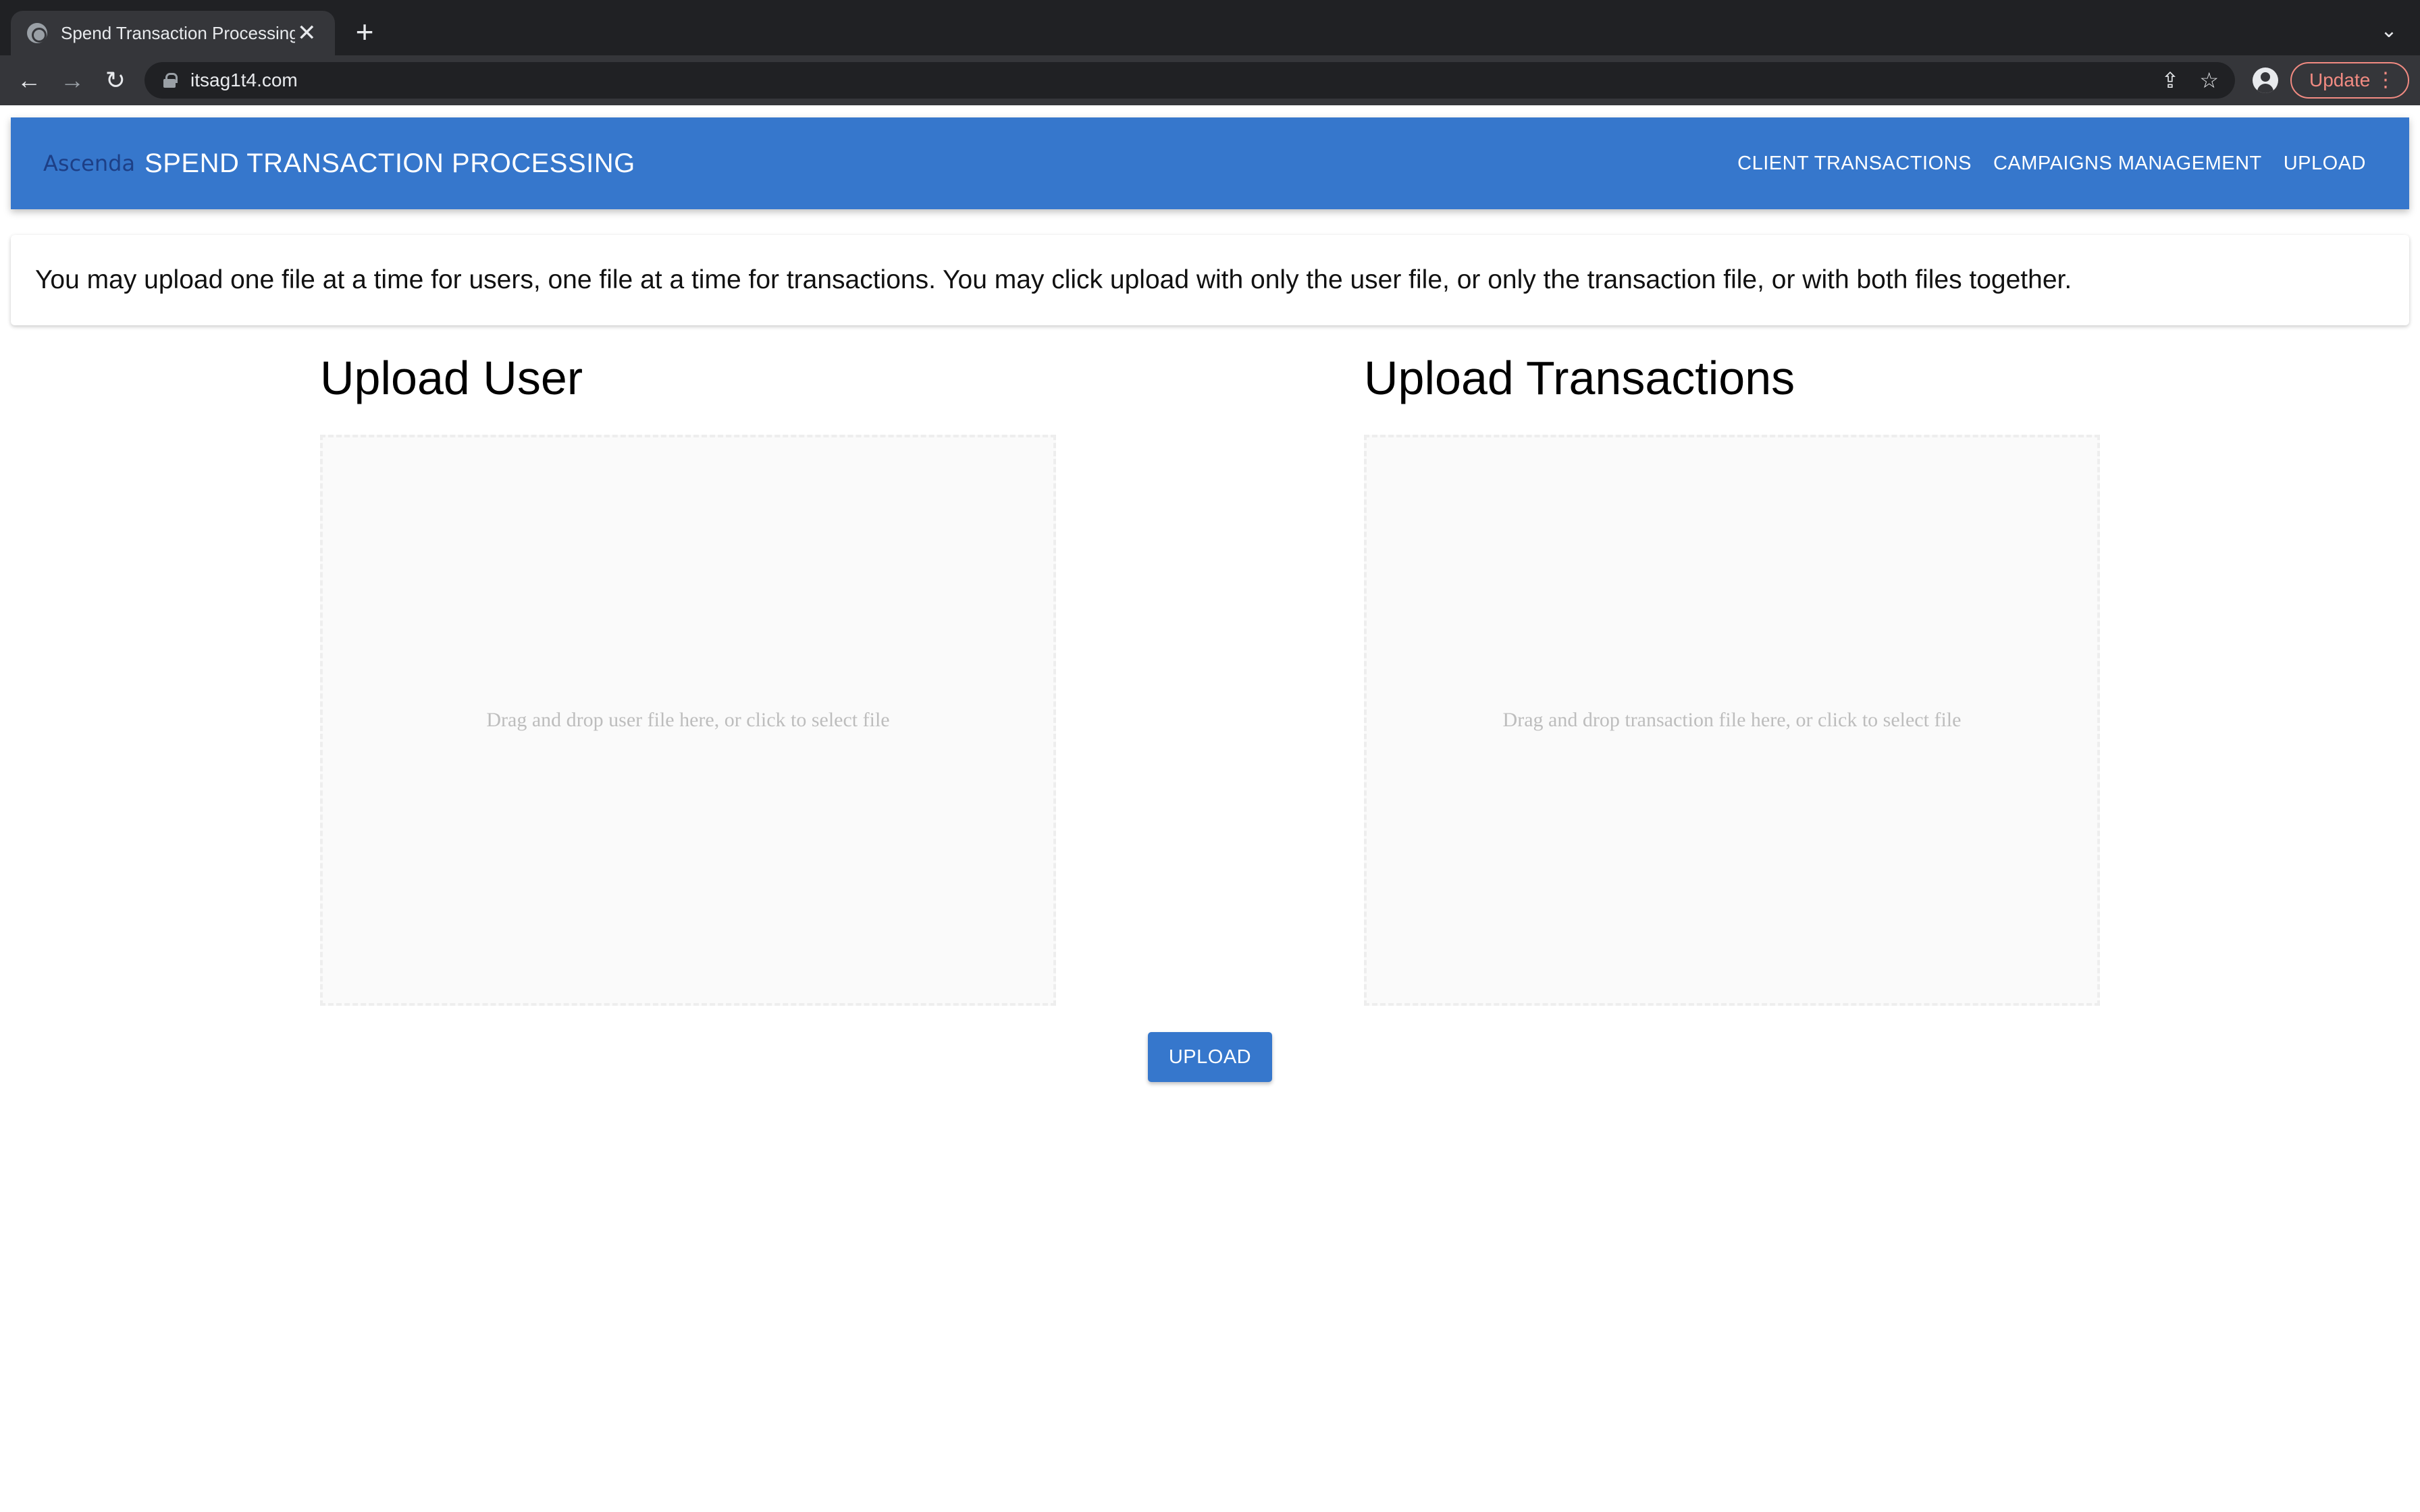 The width and height of the screenshot is (2420, 1512). Describe the element at coordinates (2325, 164) in the screenshot. I see `nav-upload: UPLOAD` at that location.